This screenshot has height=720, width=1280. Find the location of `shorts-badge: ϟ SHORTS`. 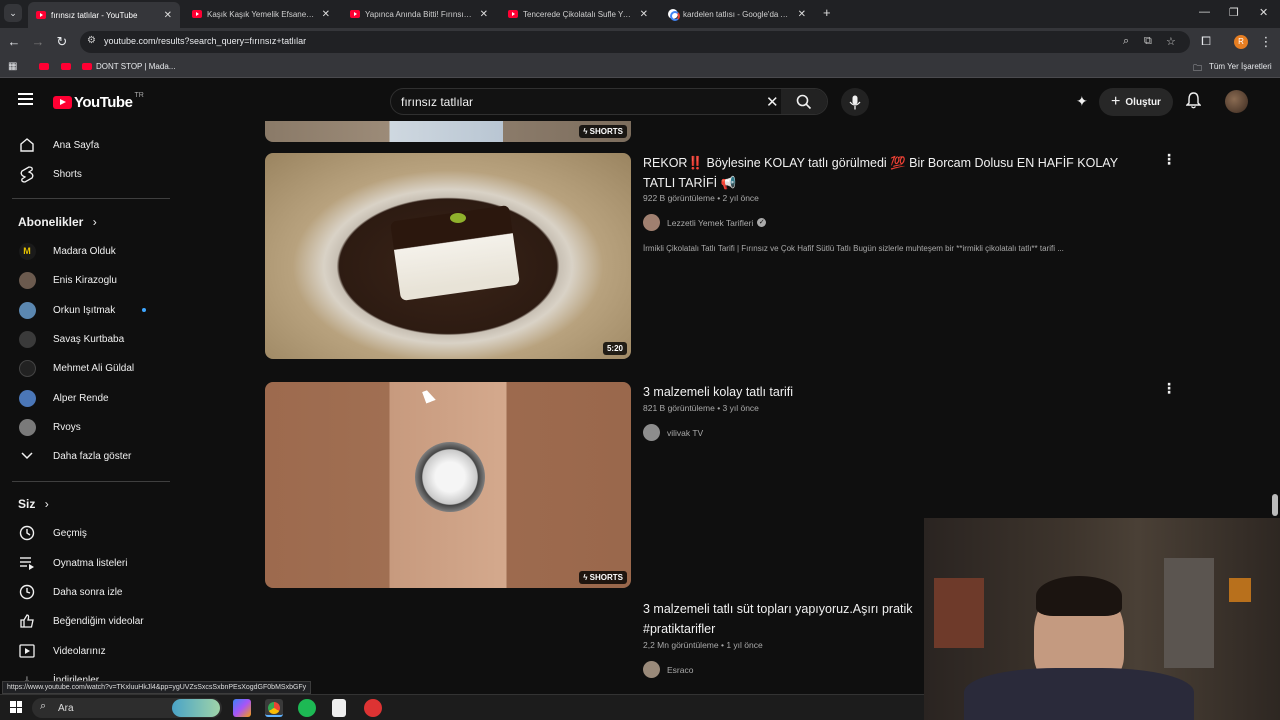

shorts-badge: ϟ SHORTS is located at coordinates (603, 131).